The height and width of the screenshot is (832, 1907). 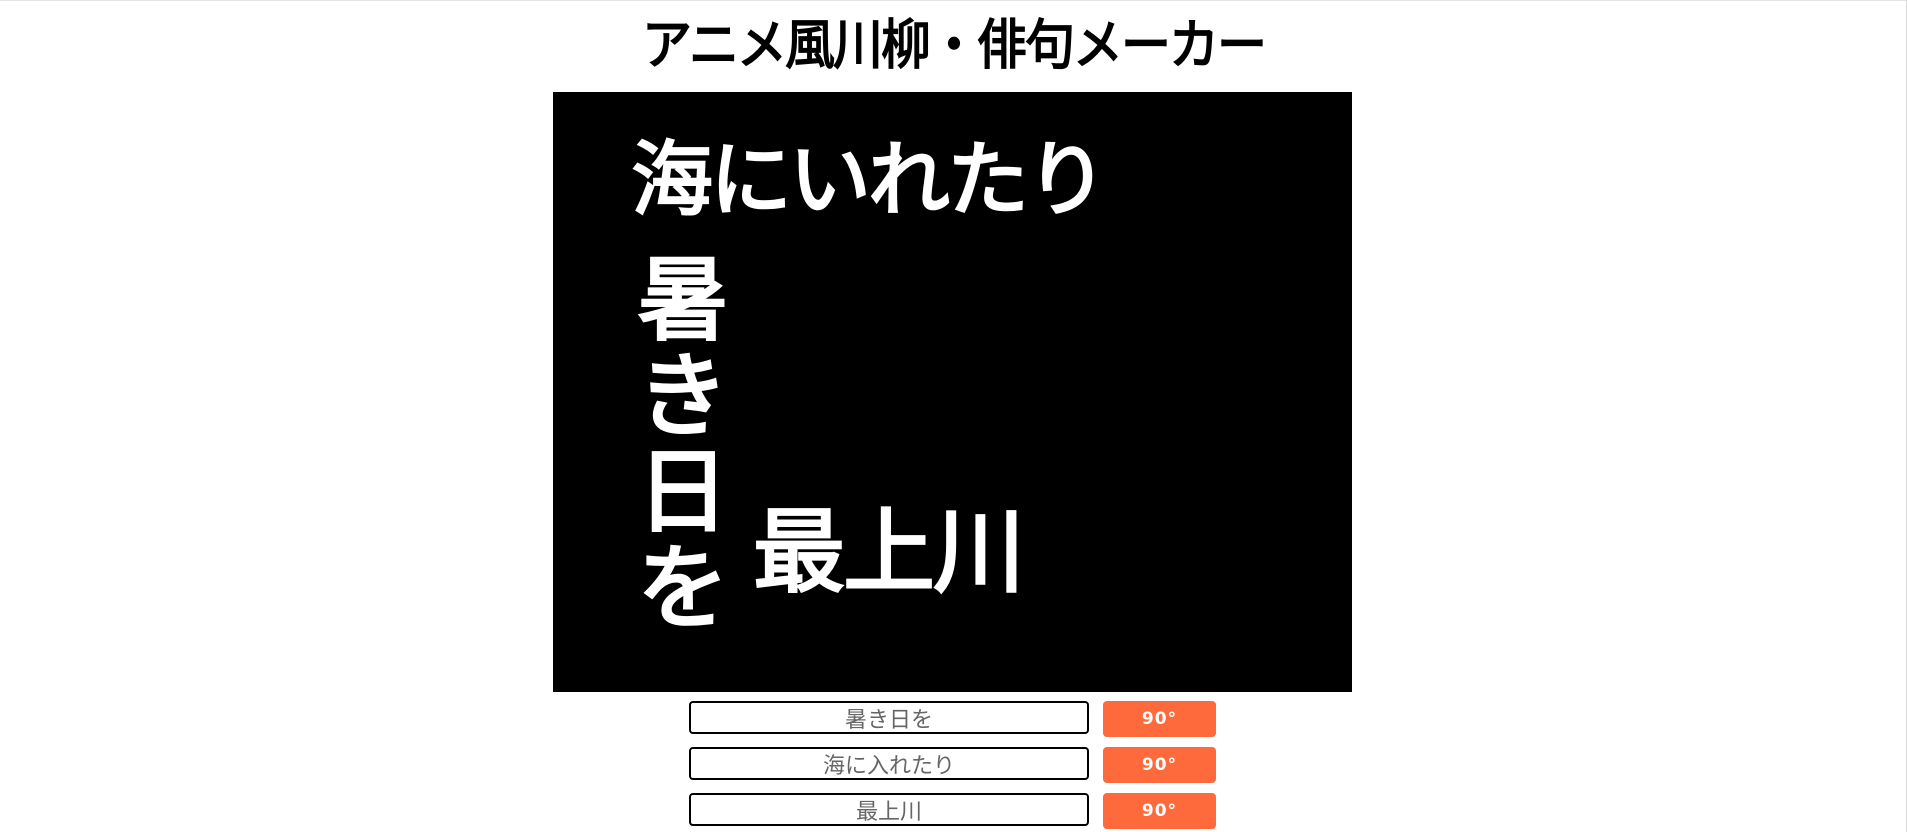 I want to click on page-title: アニメ風川柳・俳句メーカー, so click(x=954, y=44).